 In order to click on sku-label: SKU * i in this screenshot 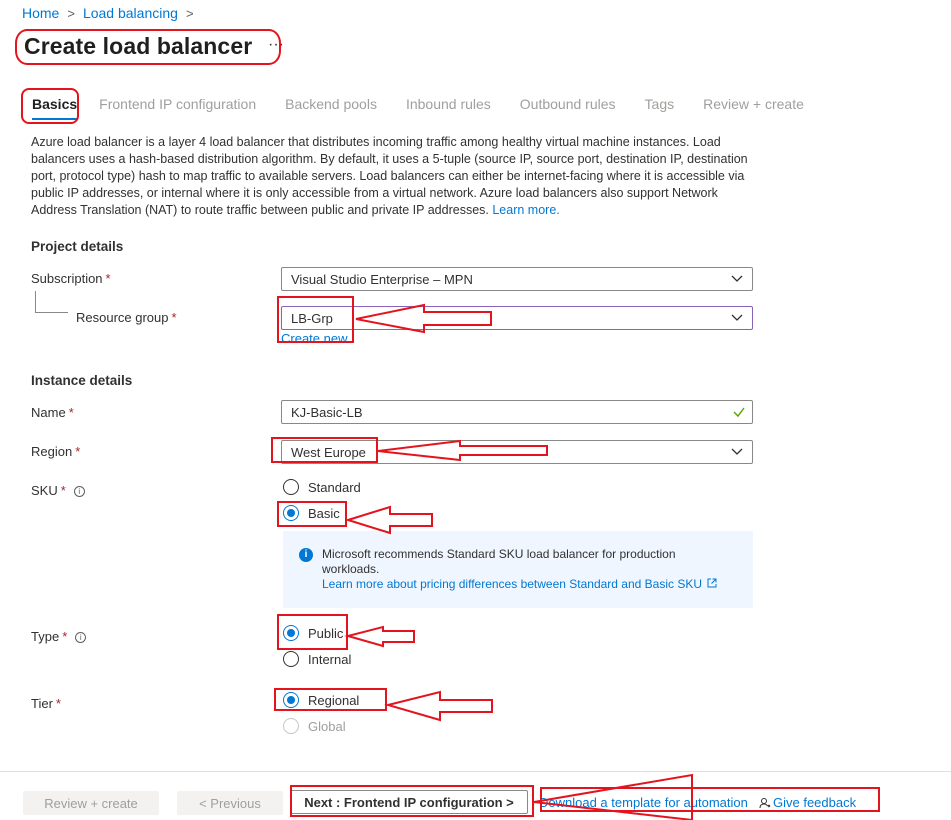, I will do `click(58, 490)`.